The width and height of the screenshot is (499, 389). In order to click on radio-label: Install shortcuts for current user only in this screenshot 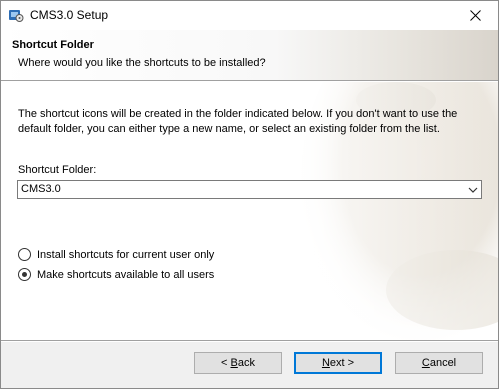, I will do `click(125, 255)`.